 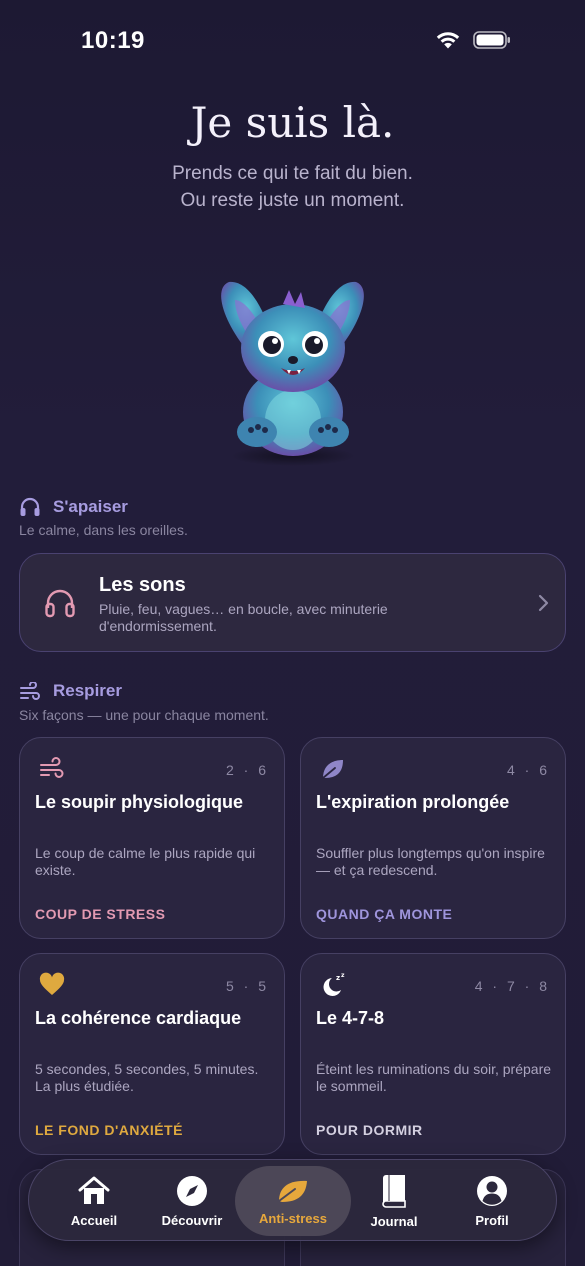 What do you see at coordinates (139, 802) in the screenshot?
I see `exercise-title: Le soupir physiologique` at bounding box center [139, 802].